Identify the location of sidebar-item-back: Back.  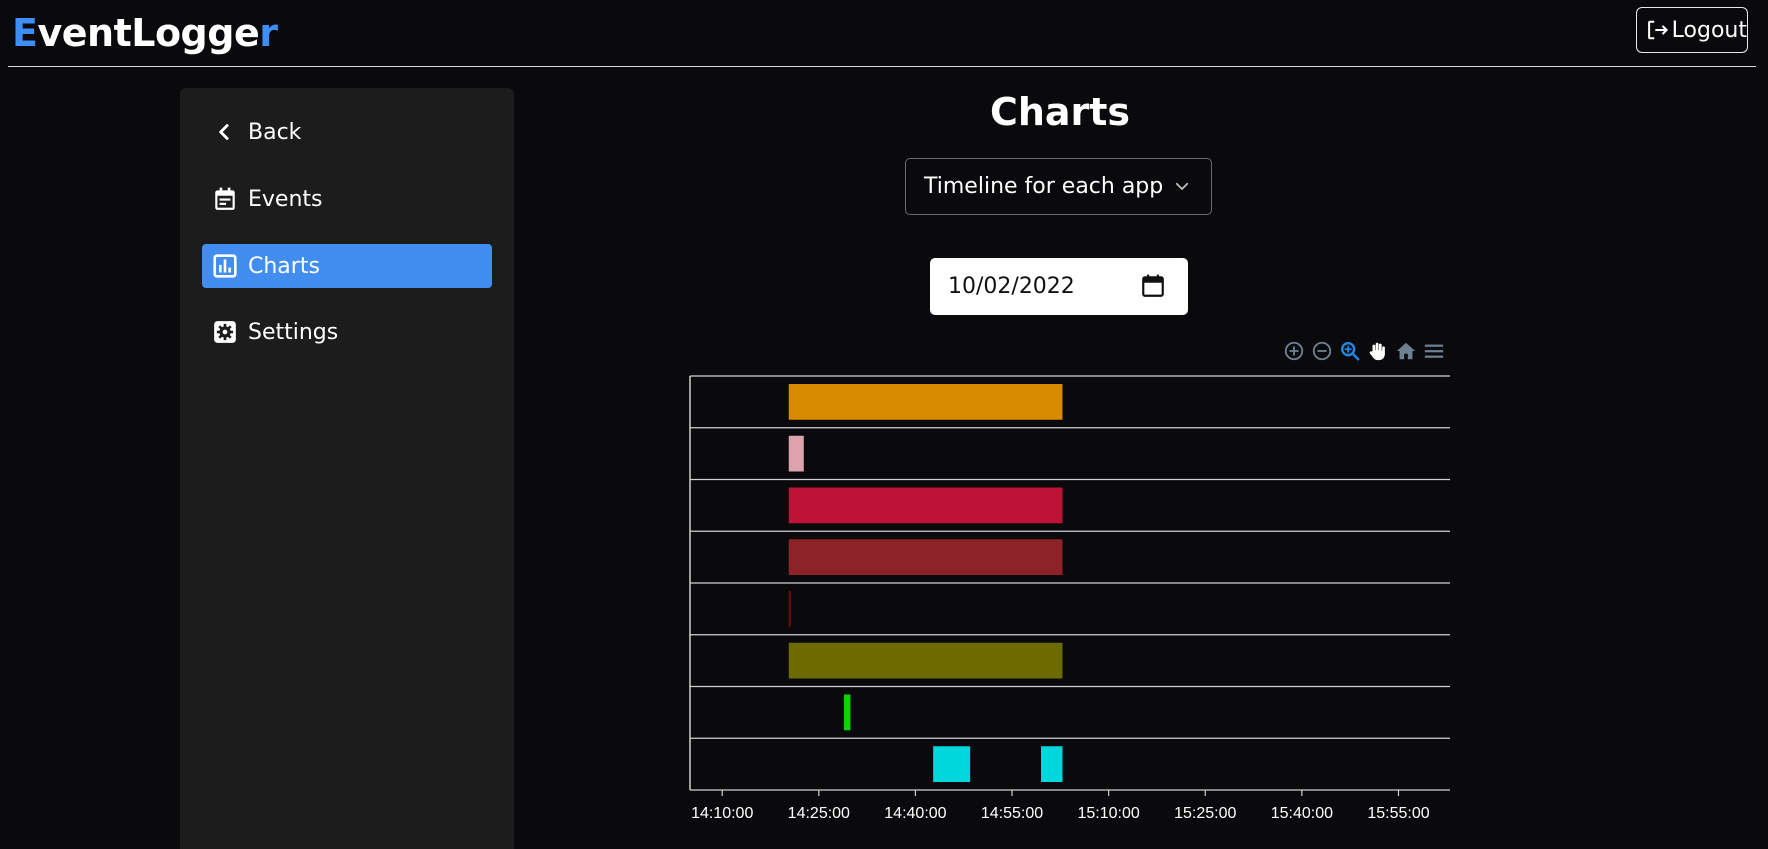
(347, 132).